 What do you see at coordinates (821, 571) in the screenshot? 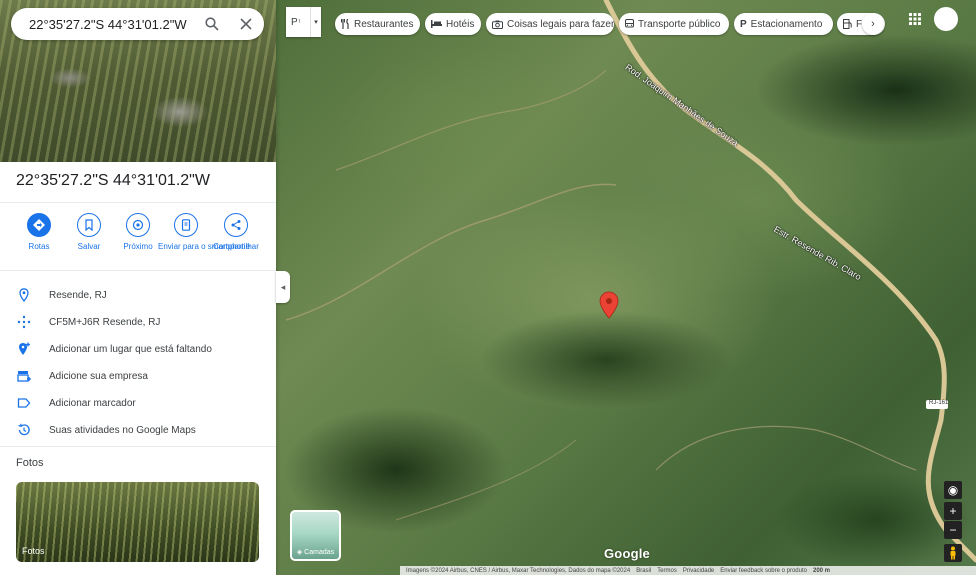
I see `scale-bar-label: 200 m` at bounding box center [821, 571].